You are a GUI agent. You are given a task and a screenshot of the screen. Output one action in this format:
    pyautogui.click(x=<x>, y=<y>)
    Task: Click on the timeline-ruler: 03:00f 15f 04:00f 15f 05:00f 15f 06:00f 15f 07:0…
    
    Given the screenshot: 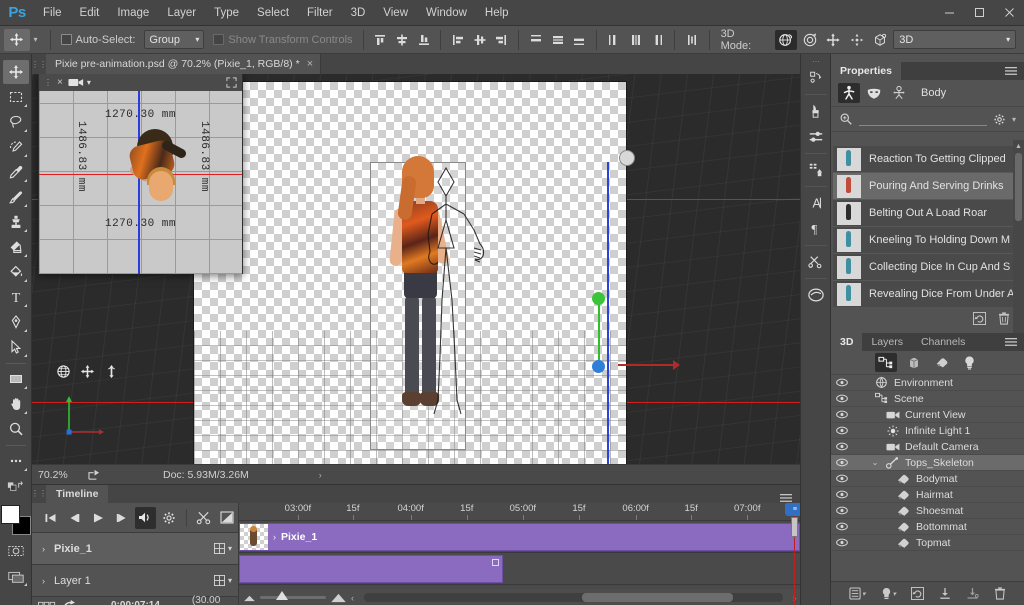 What is the action you would take?
    pyautogui.click(x=519, y=512)
    